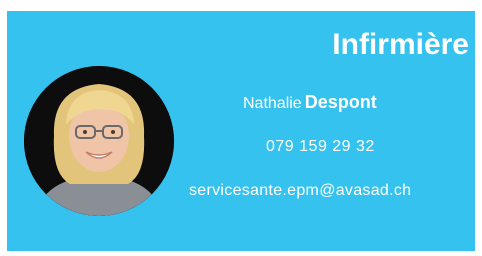 The image size is (482, 256). I want to click on email-address: servicesante.epm@avasad.ch, so click(300, 191).